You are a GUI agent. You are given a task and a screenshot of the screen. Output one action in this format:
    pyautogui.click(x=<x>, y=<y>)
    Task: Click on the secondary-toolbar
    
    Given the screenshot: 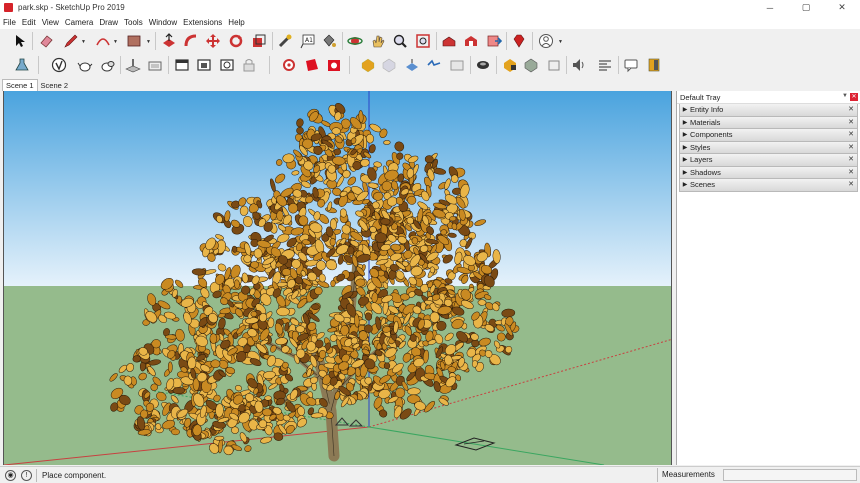 What is the action you would take?
    pyautogui.click(x=430, y=65)
    